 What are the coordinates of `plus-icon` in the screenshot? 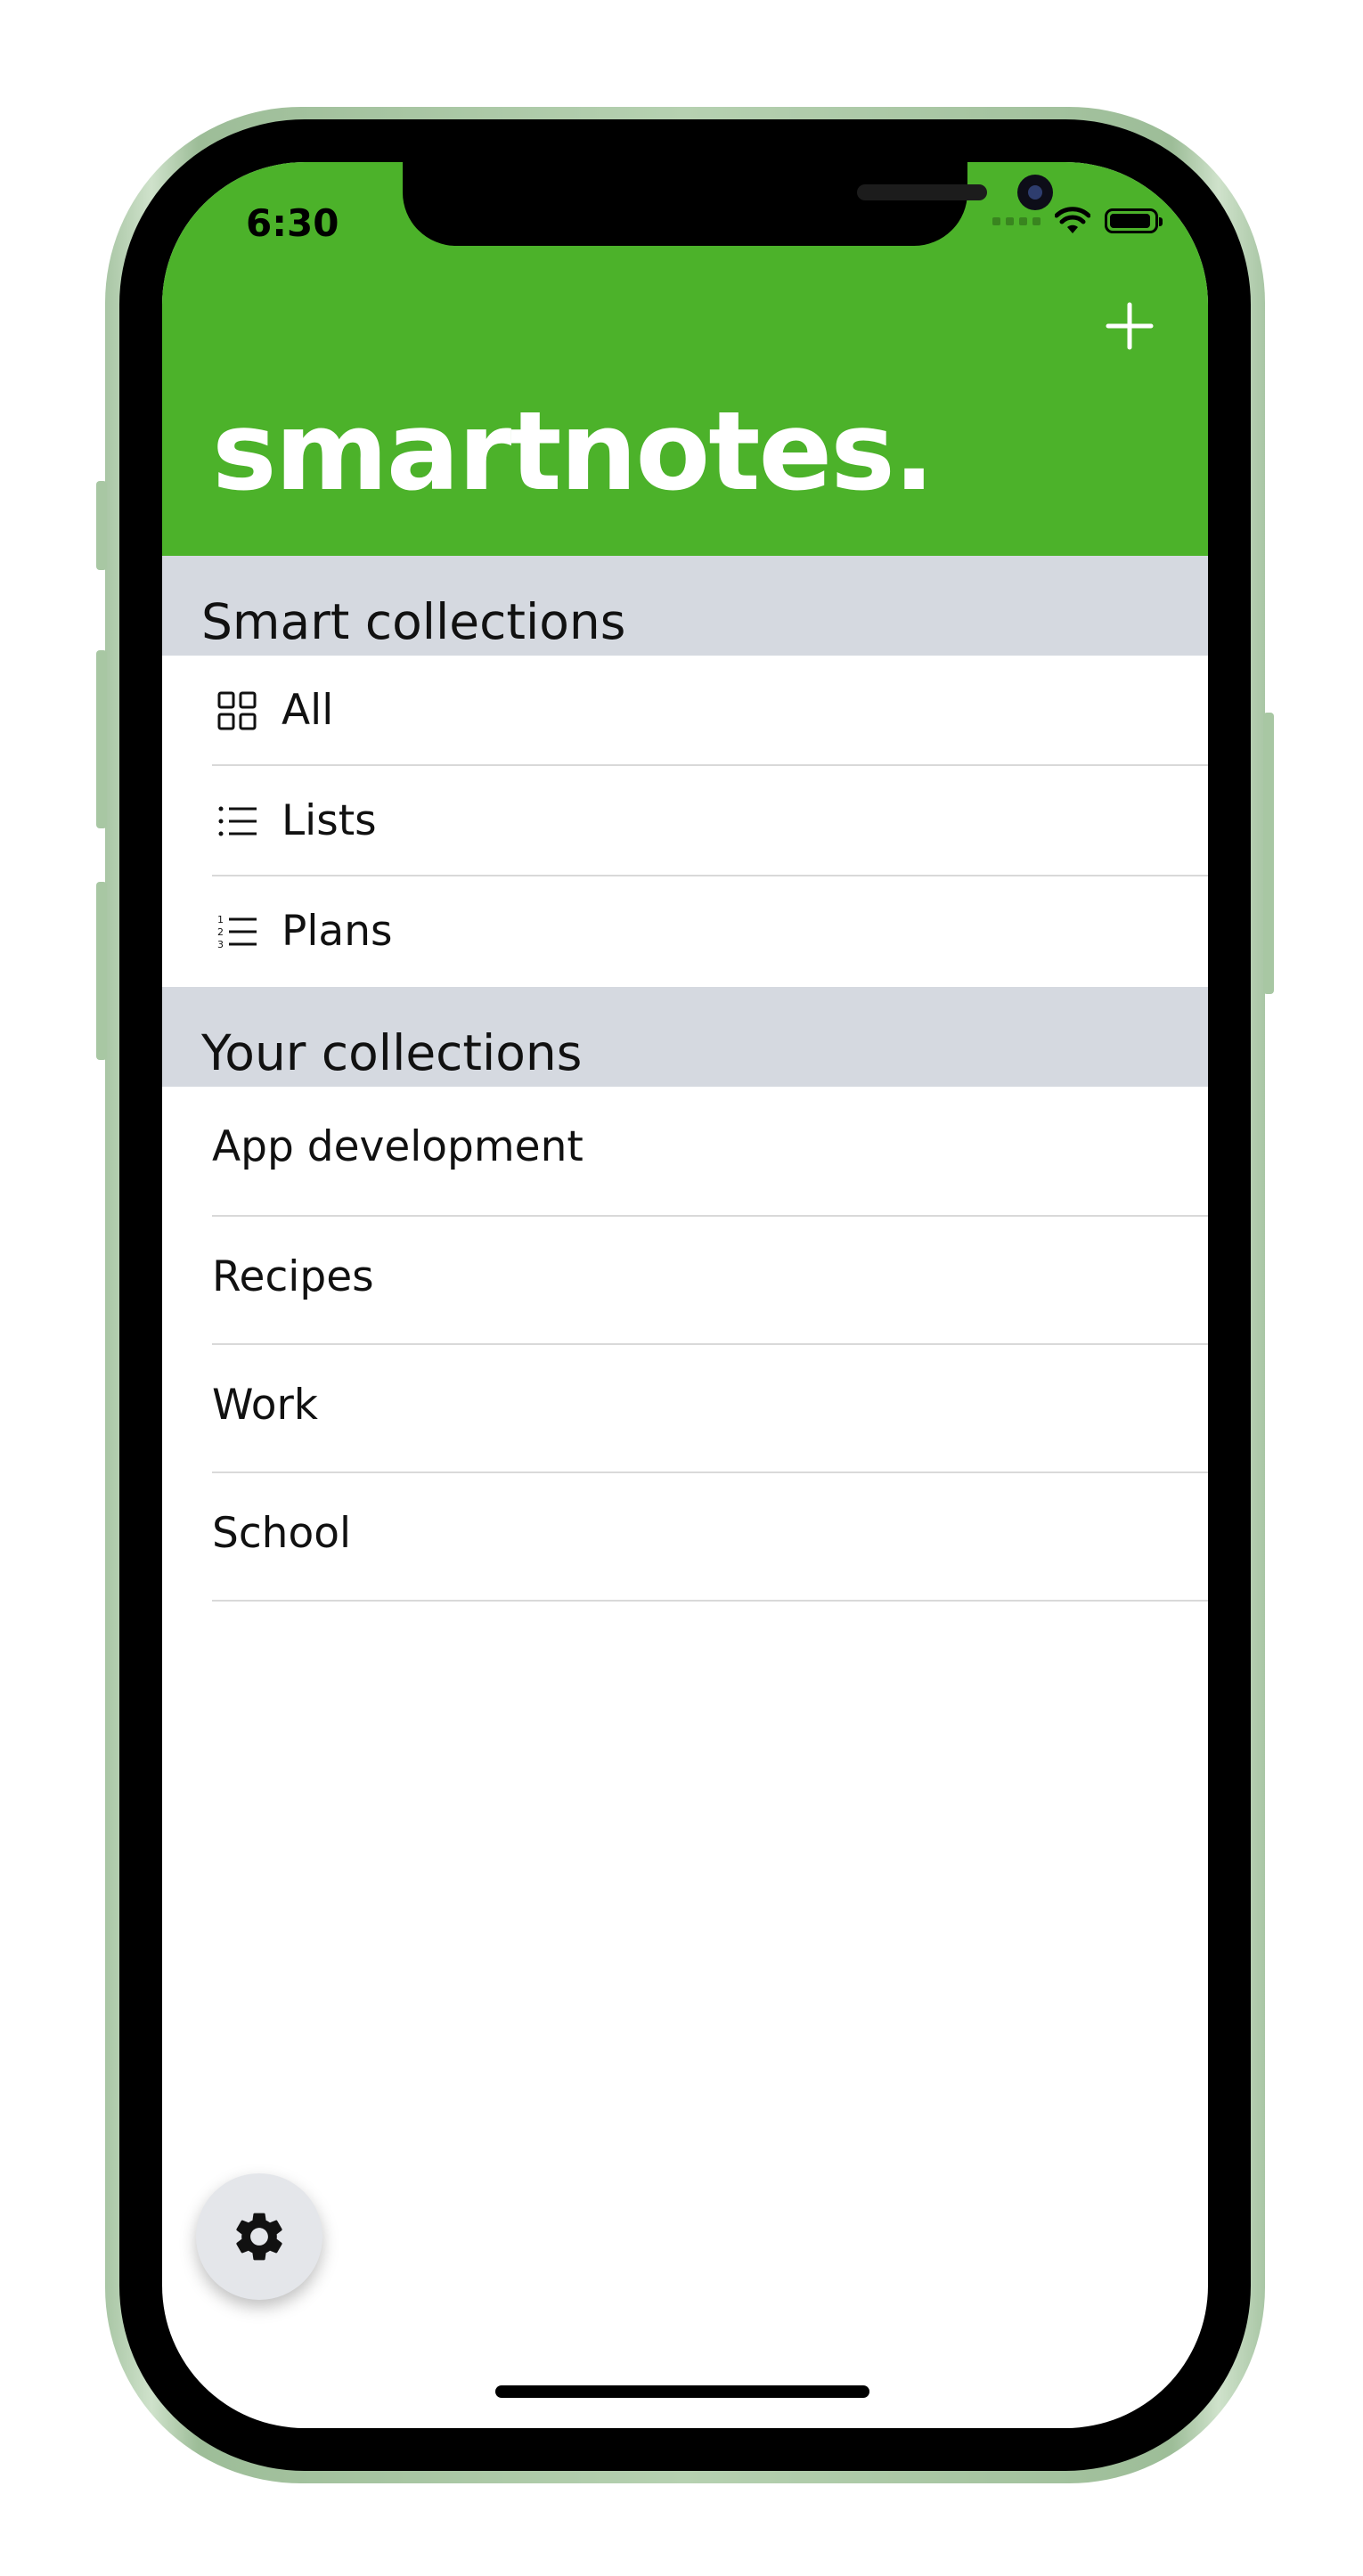 It's located at (1130, 326).